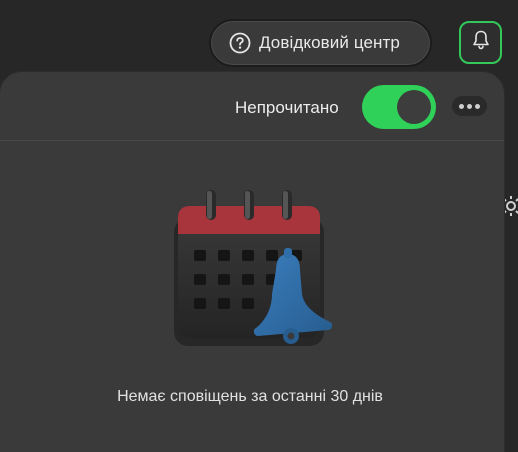 The image size is (518, 452). I want to click on toggle-knob, so click(414, 107).